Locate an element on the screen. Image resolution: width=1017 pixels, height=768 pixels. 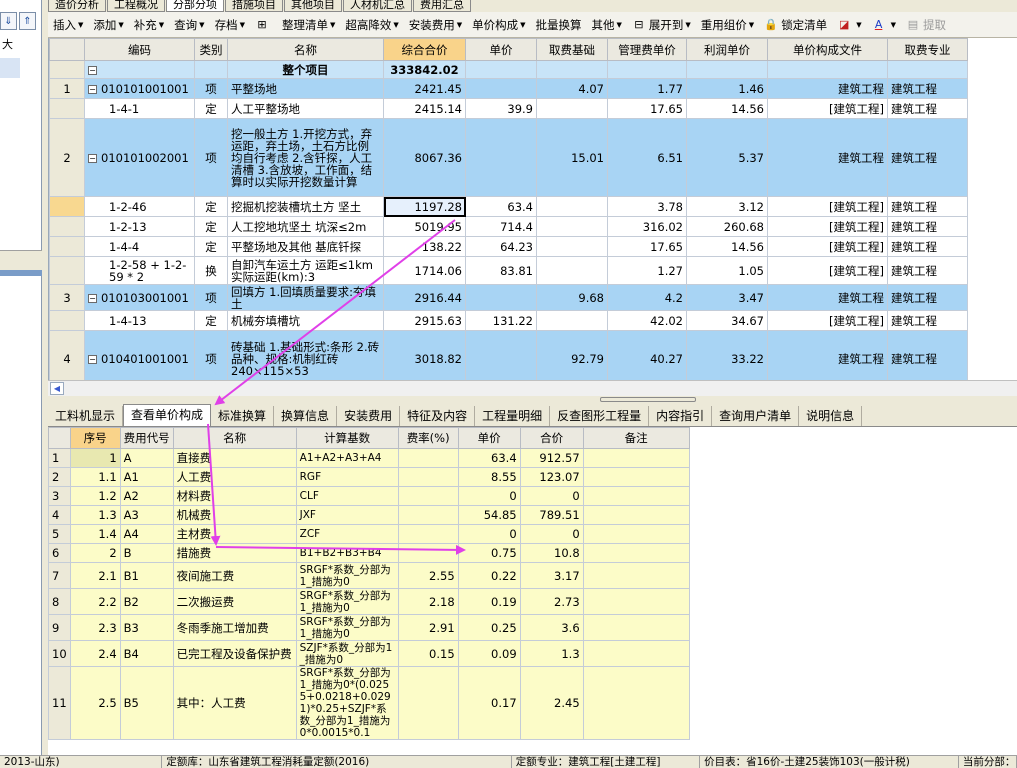
pane-splitter is located at coordinates (648, 399).